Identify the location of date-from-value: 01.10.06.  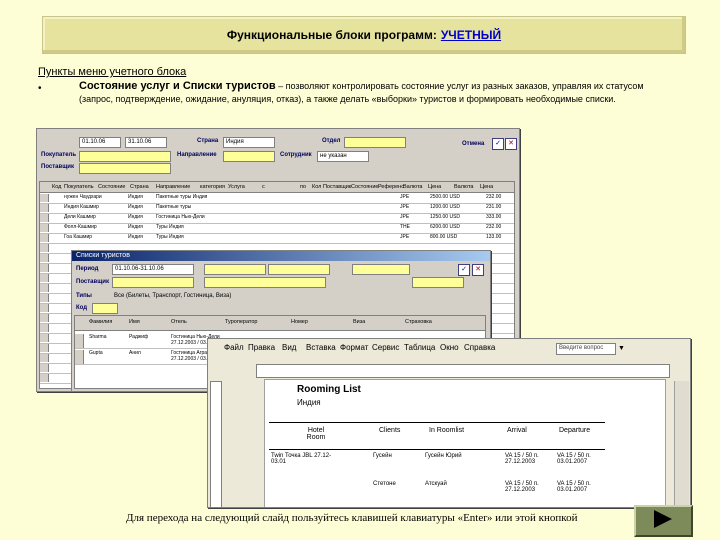
(94, 142).